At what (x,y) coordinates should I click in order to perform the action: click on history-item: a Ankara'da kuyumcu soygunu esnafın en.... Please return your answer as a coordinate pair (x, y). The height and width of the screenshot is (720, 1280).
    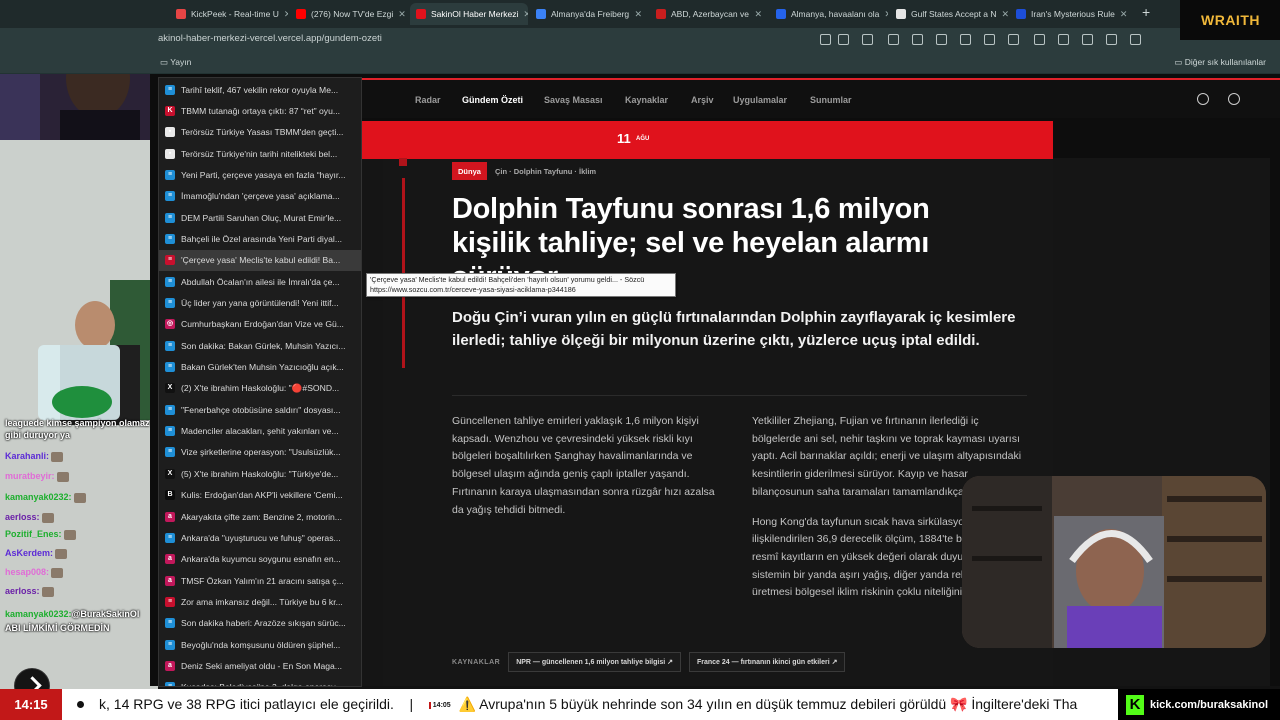
    Looking at the image, I should click on (260, 559).